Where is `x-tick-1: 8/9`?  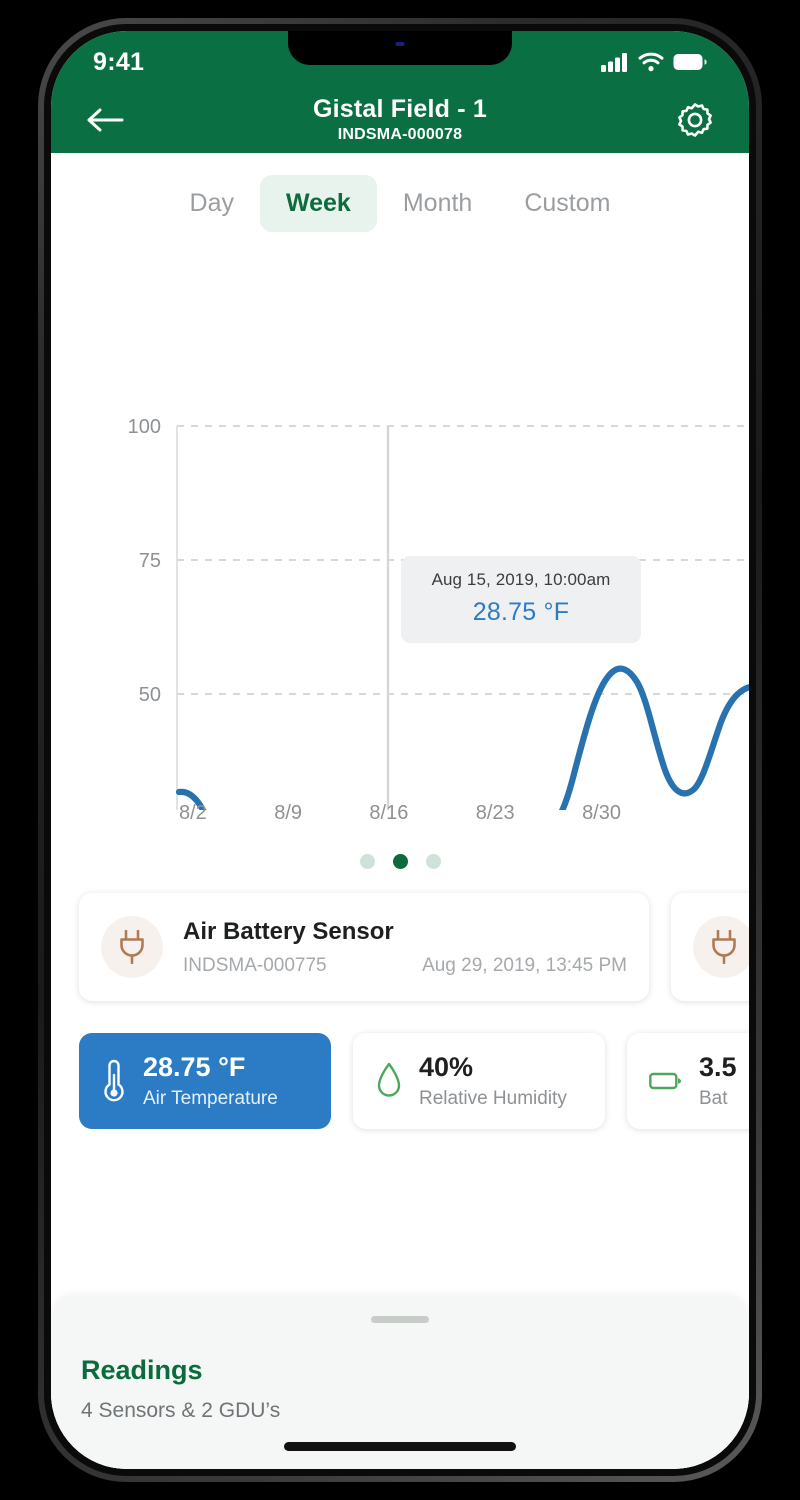 x-tick-1: 8/9 is located at coordinates (288, 813).